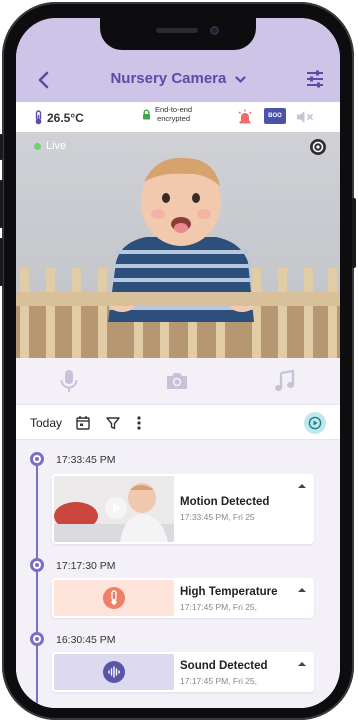  I want to click on jump-to-live-button, so click(315, 423).